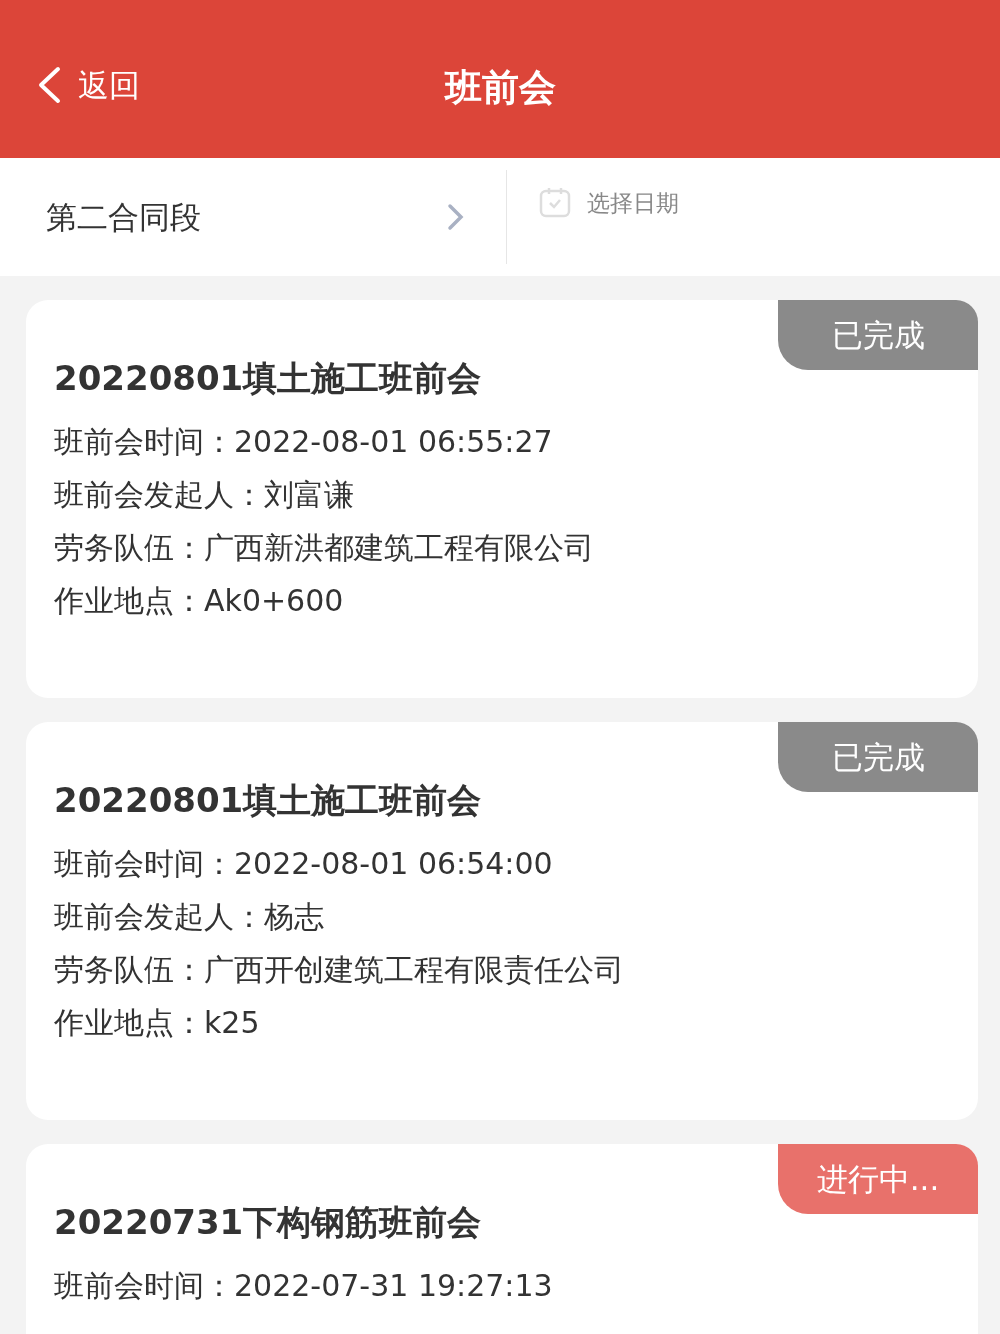 This screenshot has height=1334, width=1000. Describe the element at coordinates (304, 1285) in the screenshot. I see `meeting-detail: 班前会时间：2022-07-31 19:27:13` at that location.